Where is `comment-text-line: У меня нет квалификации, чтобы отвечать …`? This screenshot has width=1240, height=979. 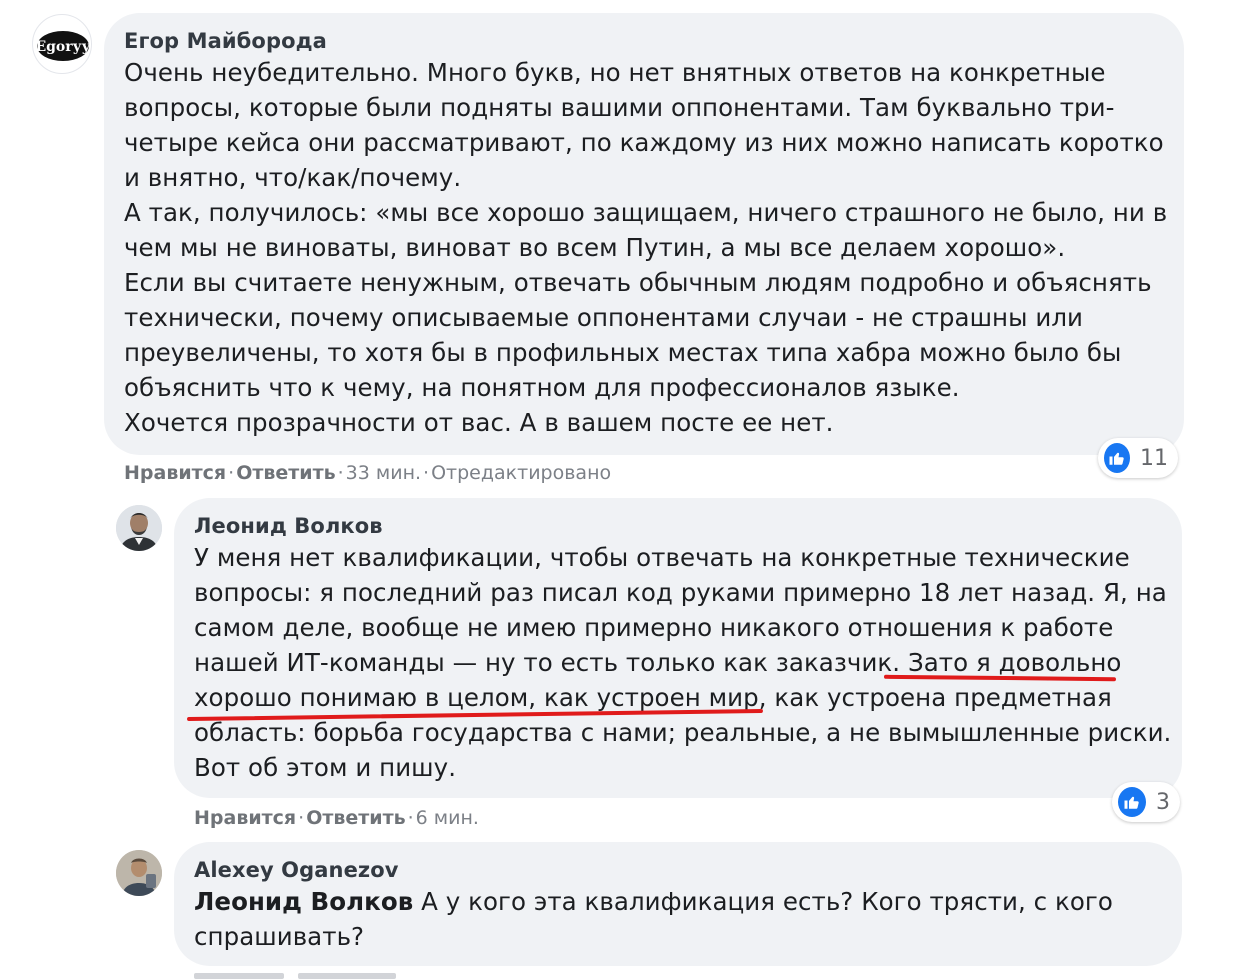
comment-text-line: У меня нет квалификации, чтобы отвечать … is located at coordinates (662, 557).